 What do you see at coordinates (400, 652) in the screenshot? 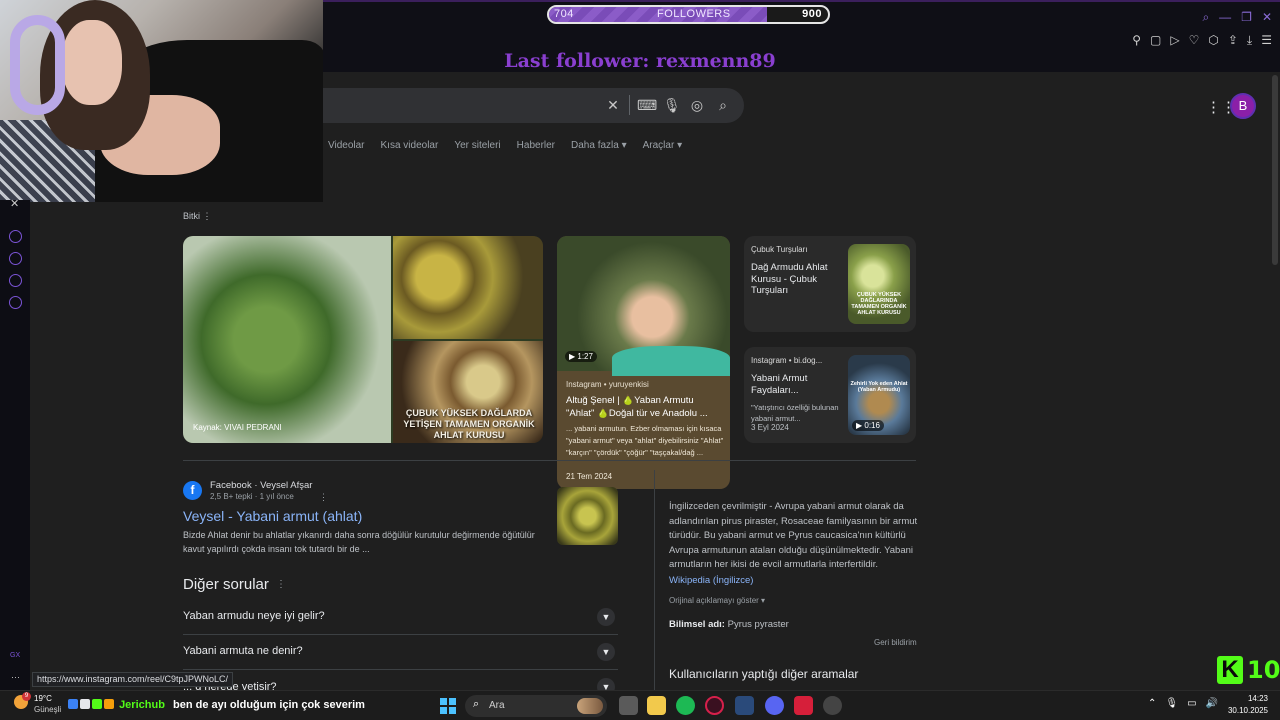
I see `paa-question: Yabani armuta ne denir? ▼` at bounding box center [400, 652].